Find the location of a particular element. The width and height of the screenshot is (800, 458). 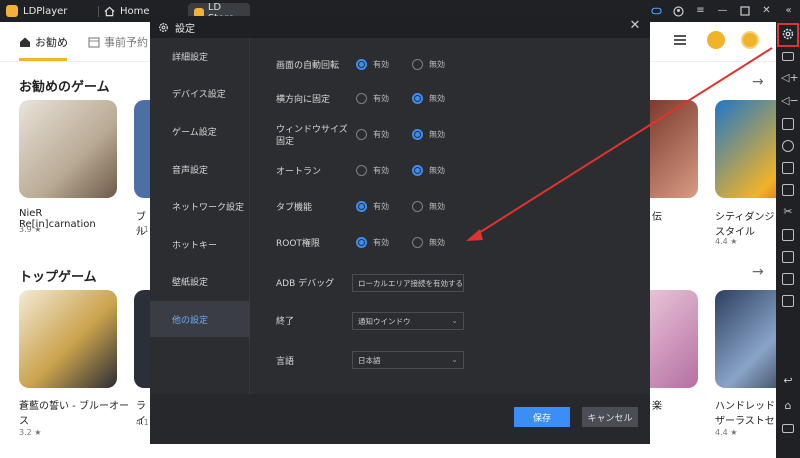

hamburger-menu-icon is located at coordinates (680, 40).